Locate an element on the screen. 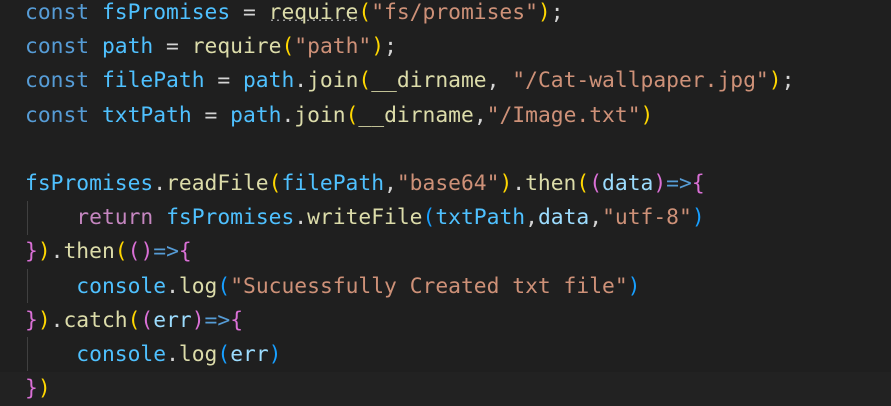  string-literal: "path" is located at coordinates (333, 47).